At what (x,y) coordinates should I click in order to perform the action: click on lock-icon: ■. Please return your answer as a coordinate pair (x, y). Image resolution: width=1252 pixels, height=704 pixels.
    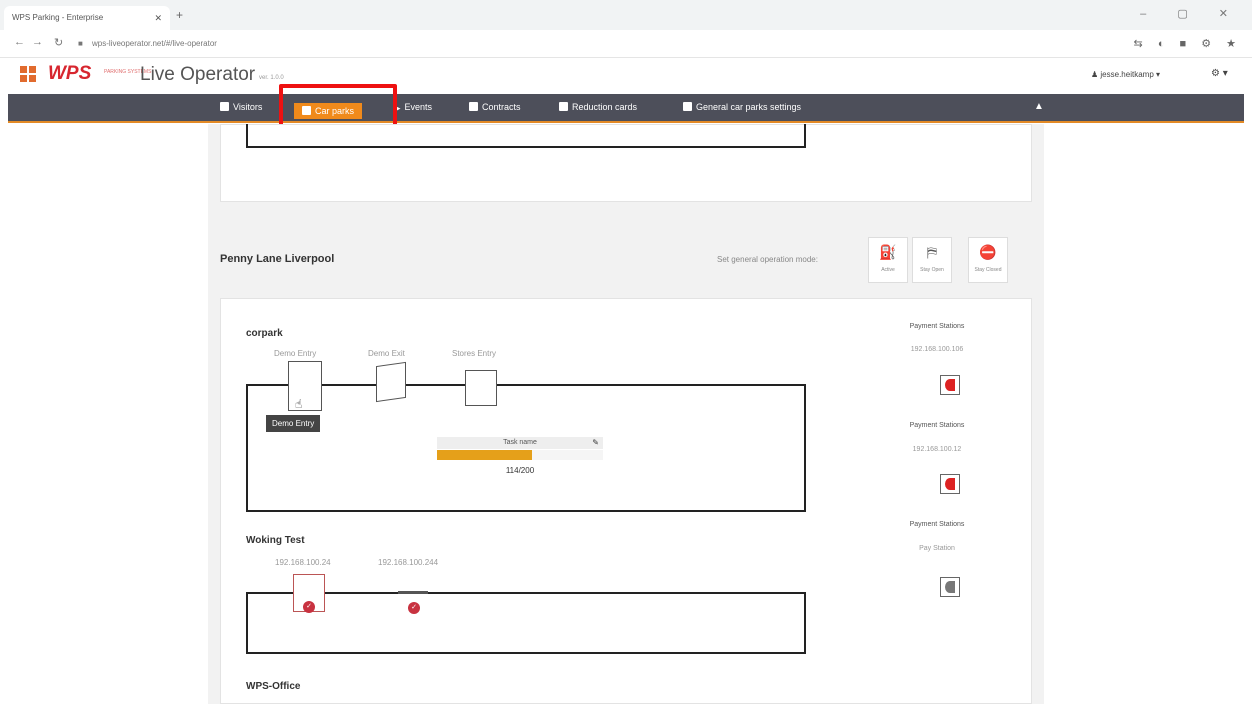
    Looking at the image, I should click on (80, 43).